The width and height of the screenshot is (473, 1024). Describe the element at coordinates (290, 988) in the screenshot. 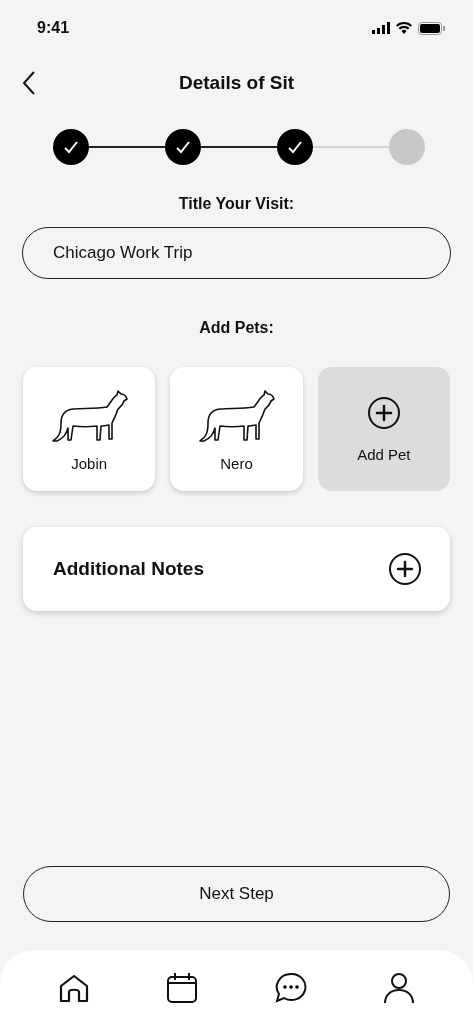

I see `chat-icon` at that location.